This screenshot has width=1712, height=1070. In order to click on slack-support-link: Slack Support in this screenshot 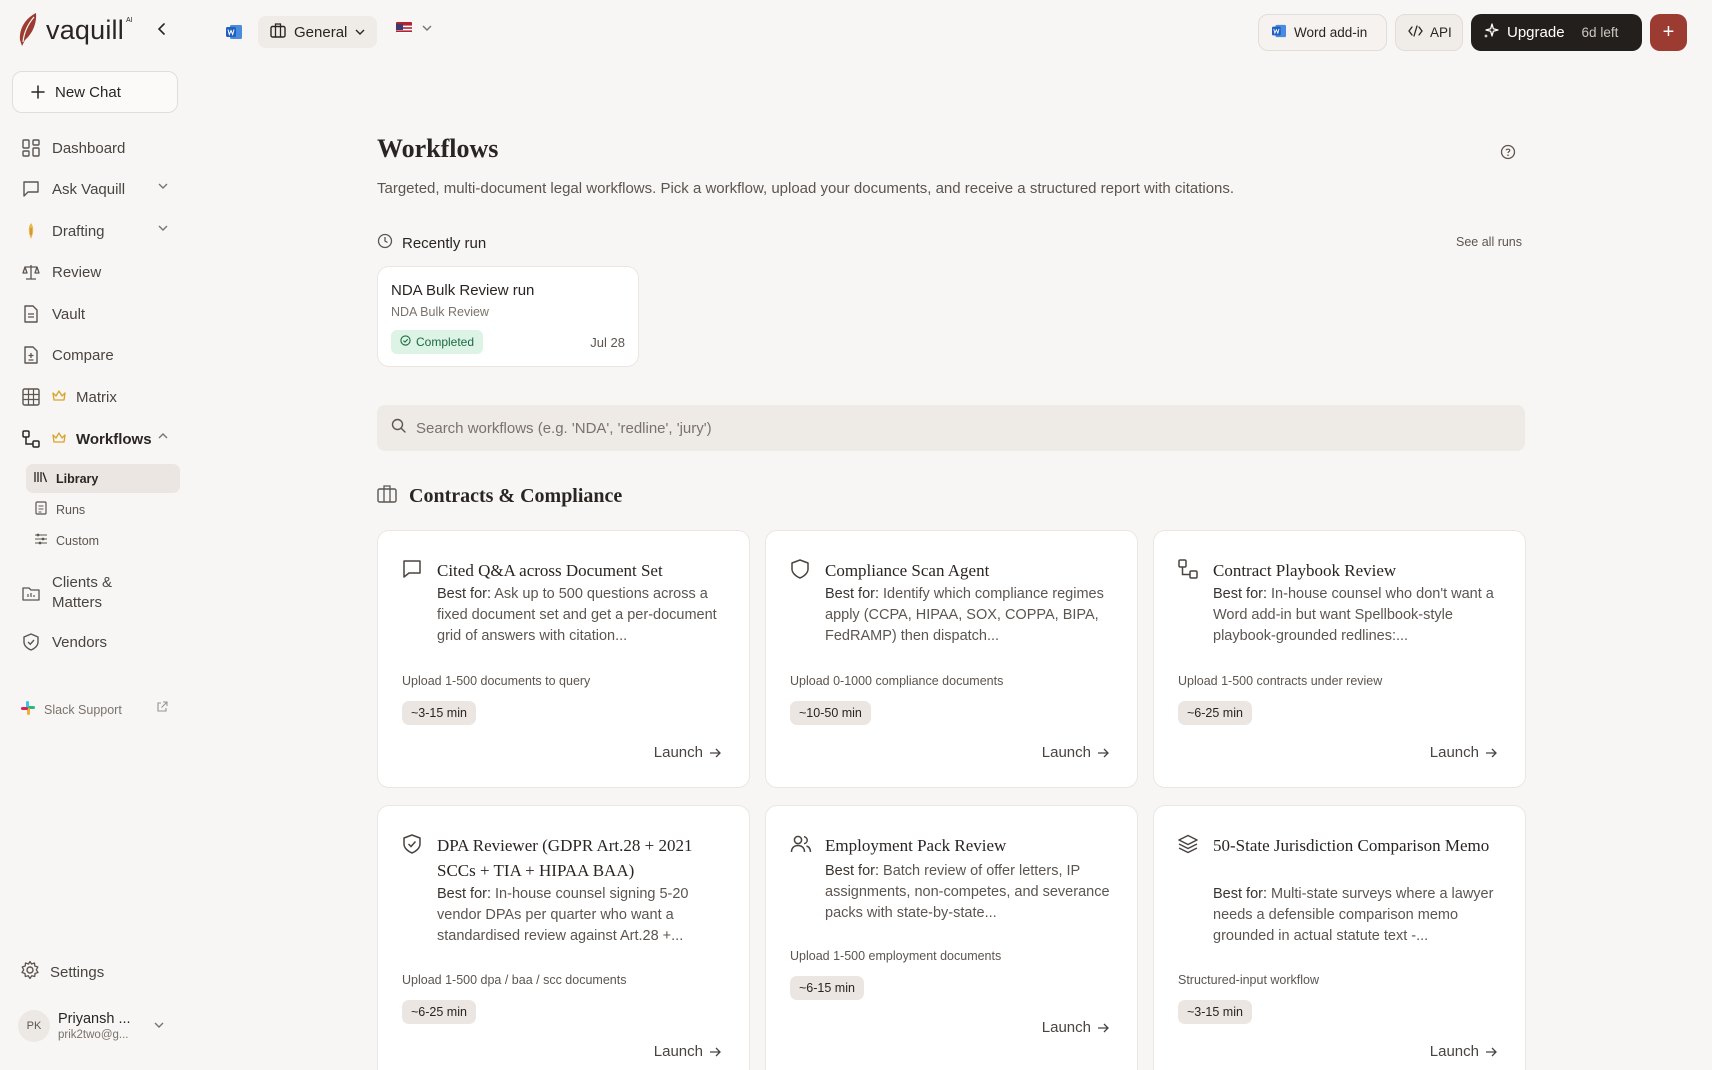, I will do `click(95, 709)`.